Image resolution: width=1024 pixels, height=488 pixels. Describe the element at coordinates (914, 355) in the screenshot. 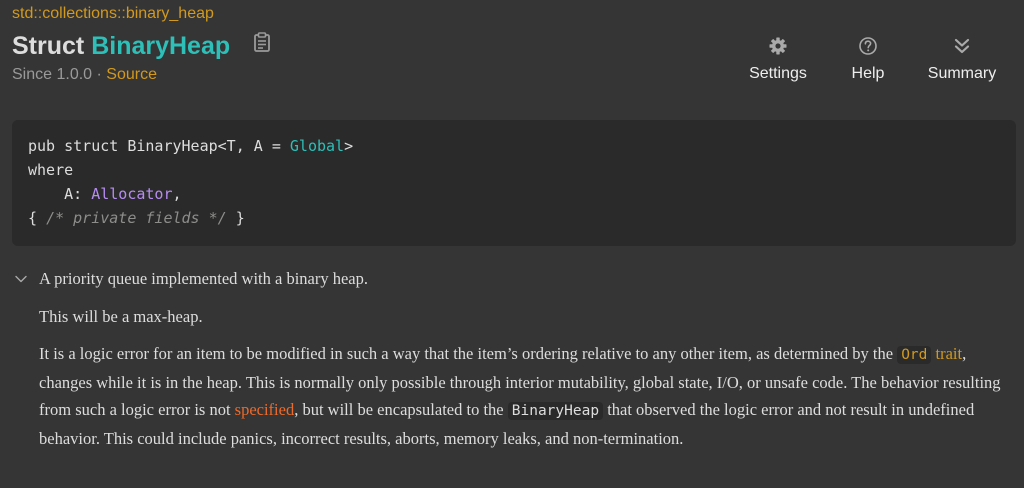

I see `ord-link: Ord` at that location.